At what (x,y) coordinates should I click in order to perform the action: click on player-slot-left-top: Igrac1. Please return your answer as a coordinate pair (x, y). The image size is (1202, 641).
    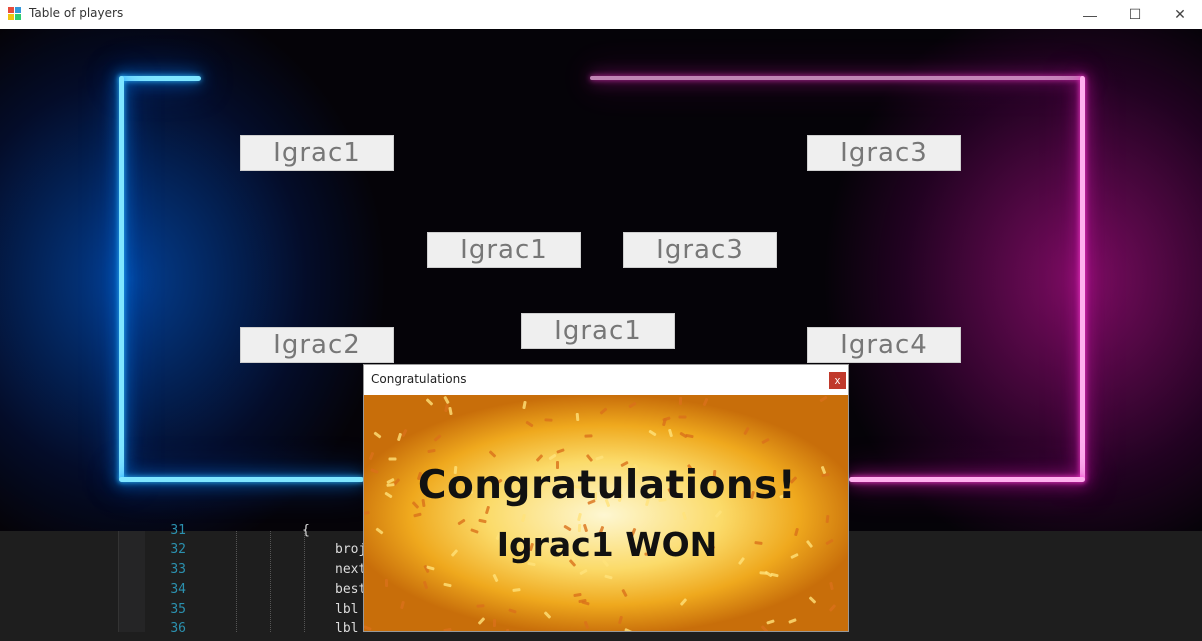
    Looking at the image, I should click on (317, 153).